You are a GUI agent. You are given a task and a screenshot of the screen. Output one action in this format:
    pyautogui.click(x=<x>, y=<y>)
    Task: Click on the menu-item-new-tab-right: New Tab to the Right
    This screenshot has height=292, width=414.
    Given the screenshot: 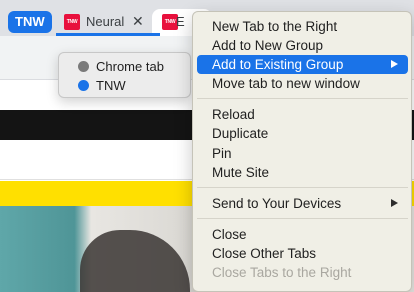 What is the action you would take?
    pyautogui.click(x=302, y=26)
    